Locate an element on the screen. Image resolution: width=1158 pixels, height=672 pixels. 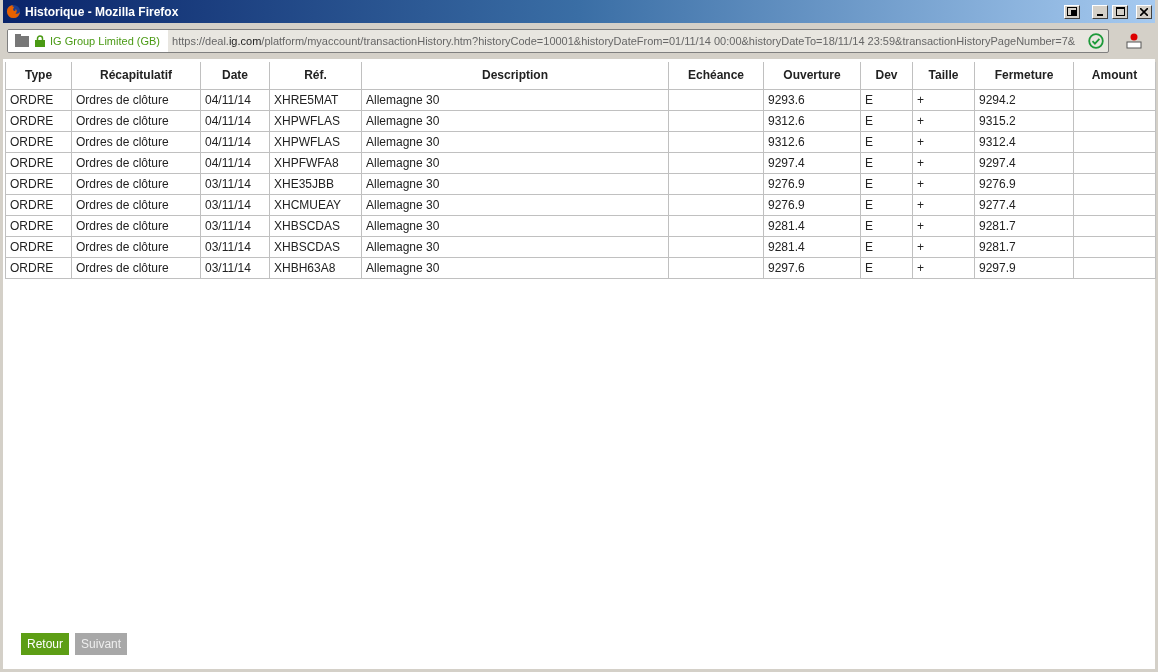
column-header: Date is located at coordinates (235, 75).